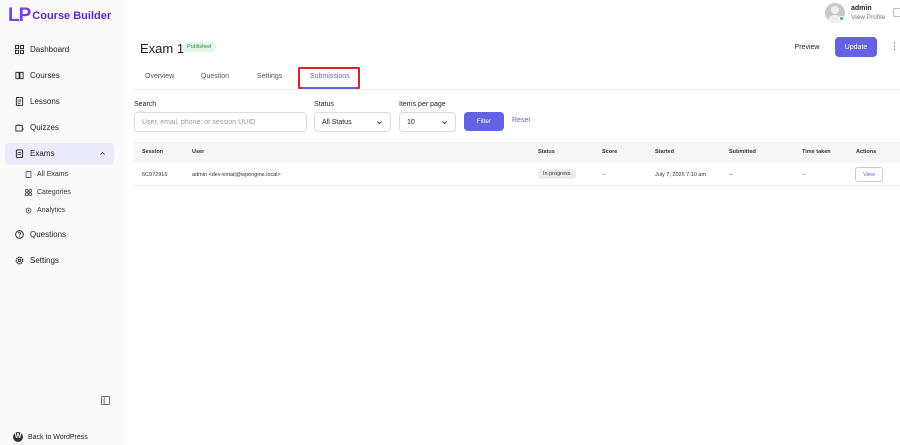 This screenshot has width=900, height=445. Describe the element at coordinates (19, 260) in the screenshot. I see `gear-icon` at that location.